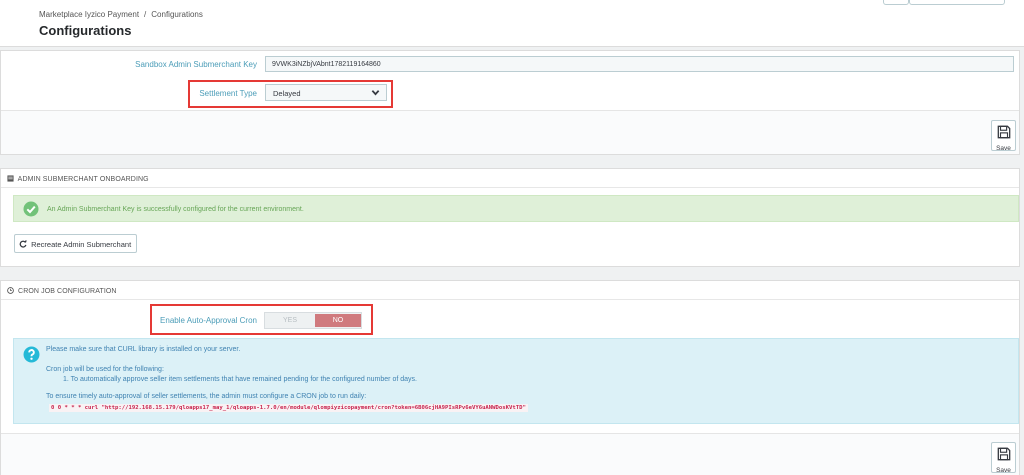 The height and width of the screenshot is (475, 1024). I want to click on recreate-submerchant-button: Recreate Admin Submerchant, so click(76, 243).